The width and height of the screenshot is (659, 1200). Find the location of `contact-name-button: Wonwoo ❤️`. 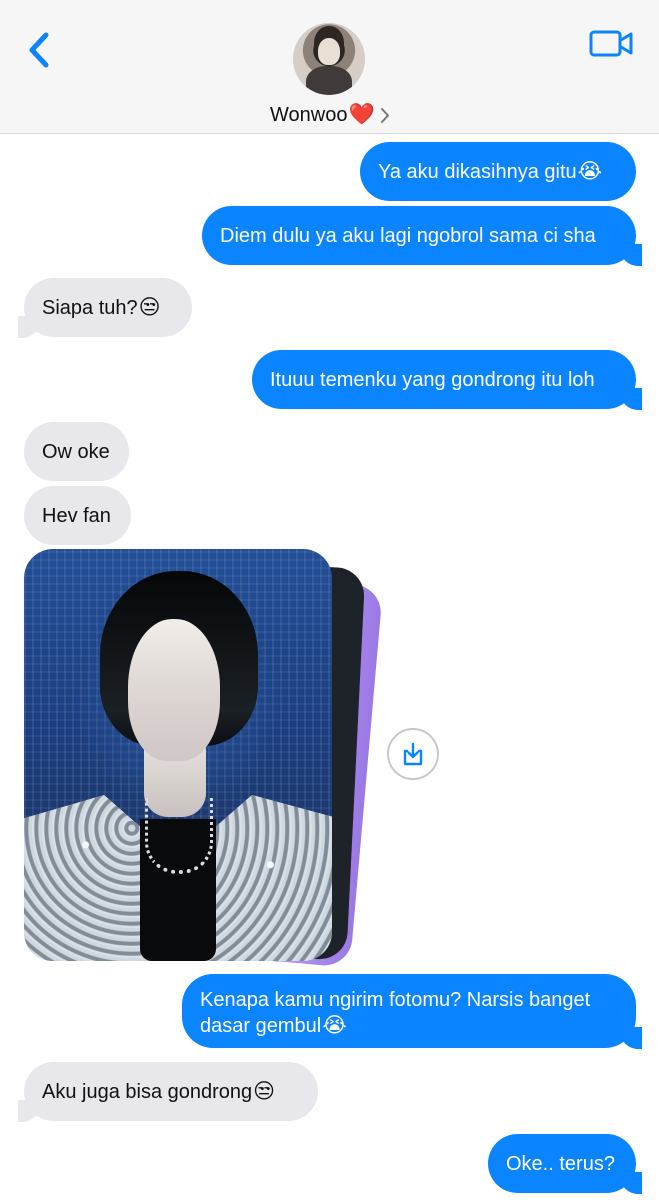

contact-name-button: Wonwoo ❤️ is located at coordinates (330, 115).